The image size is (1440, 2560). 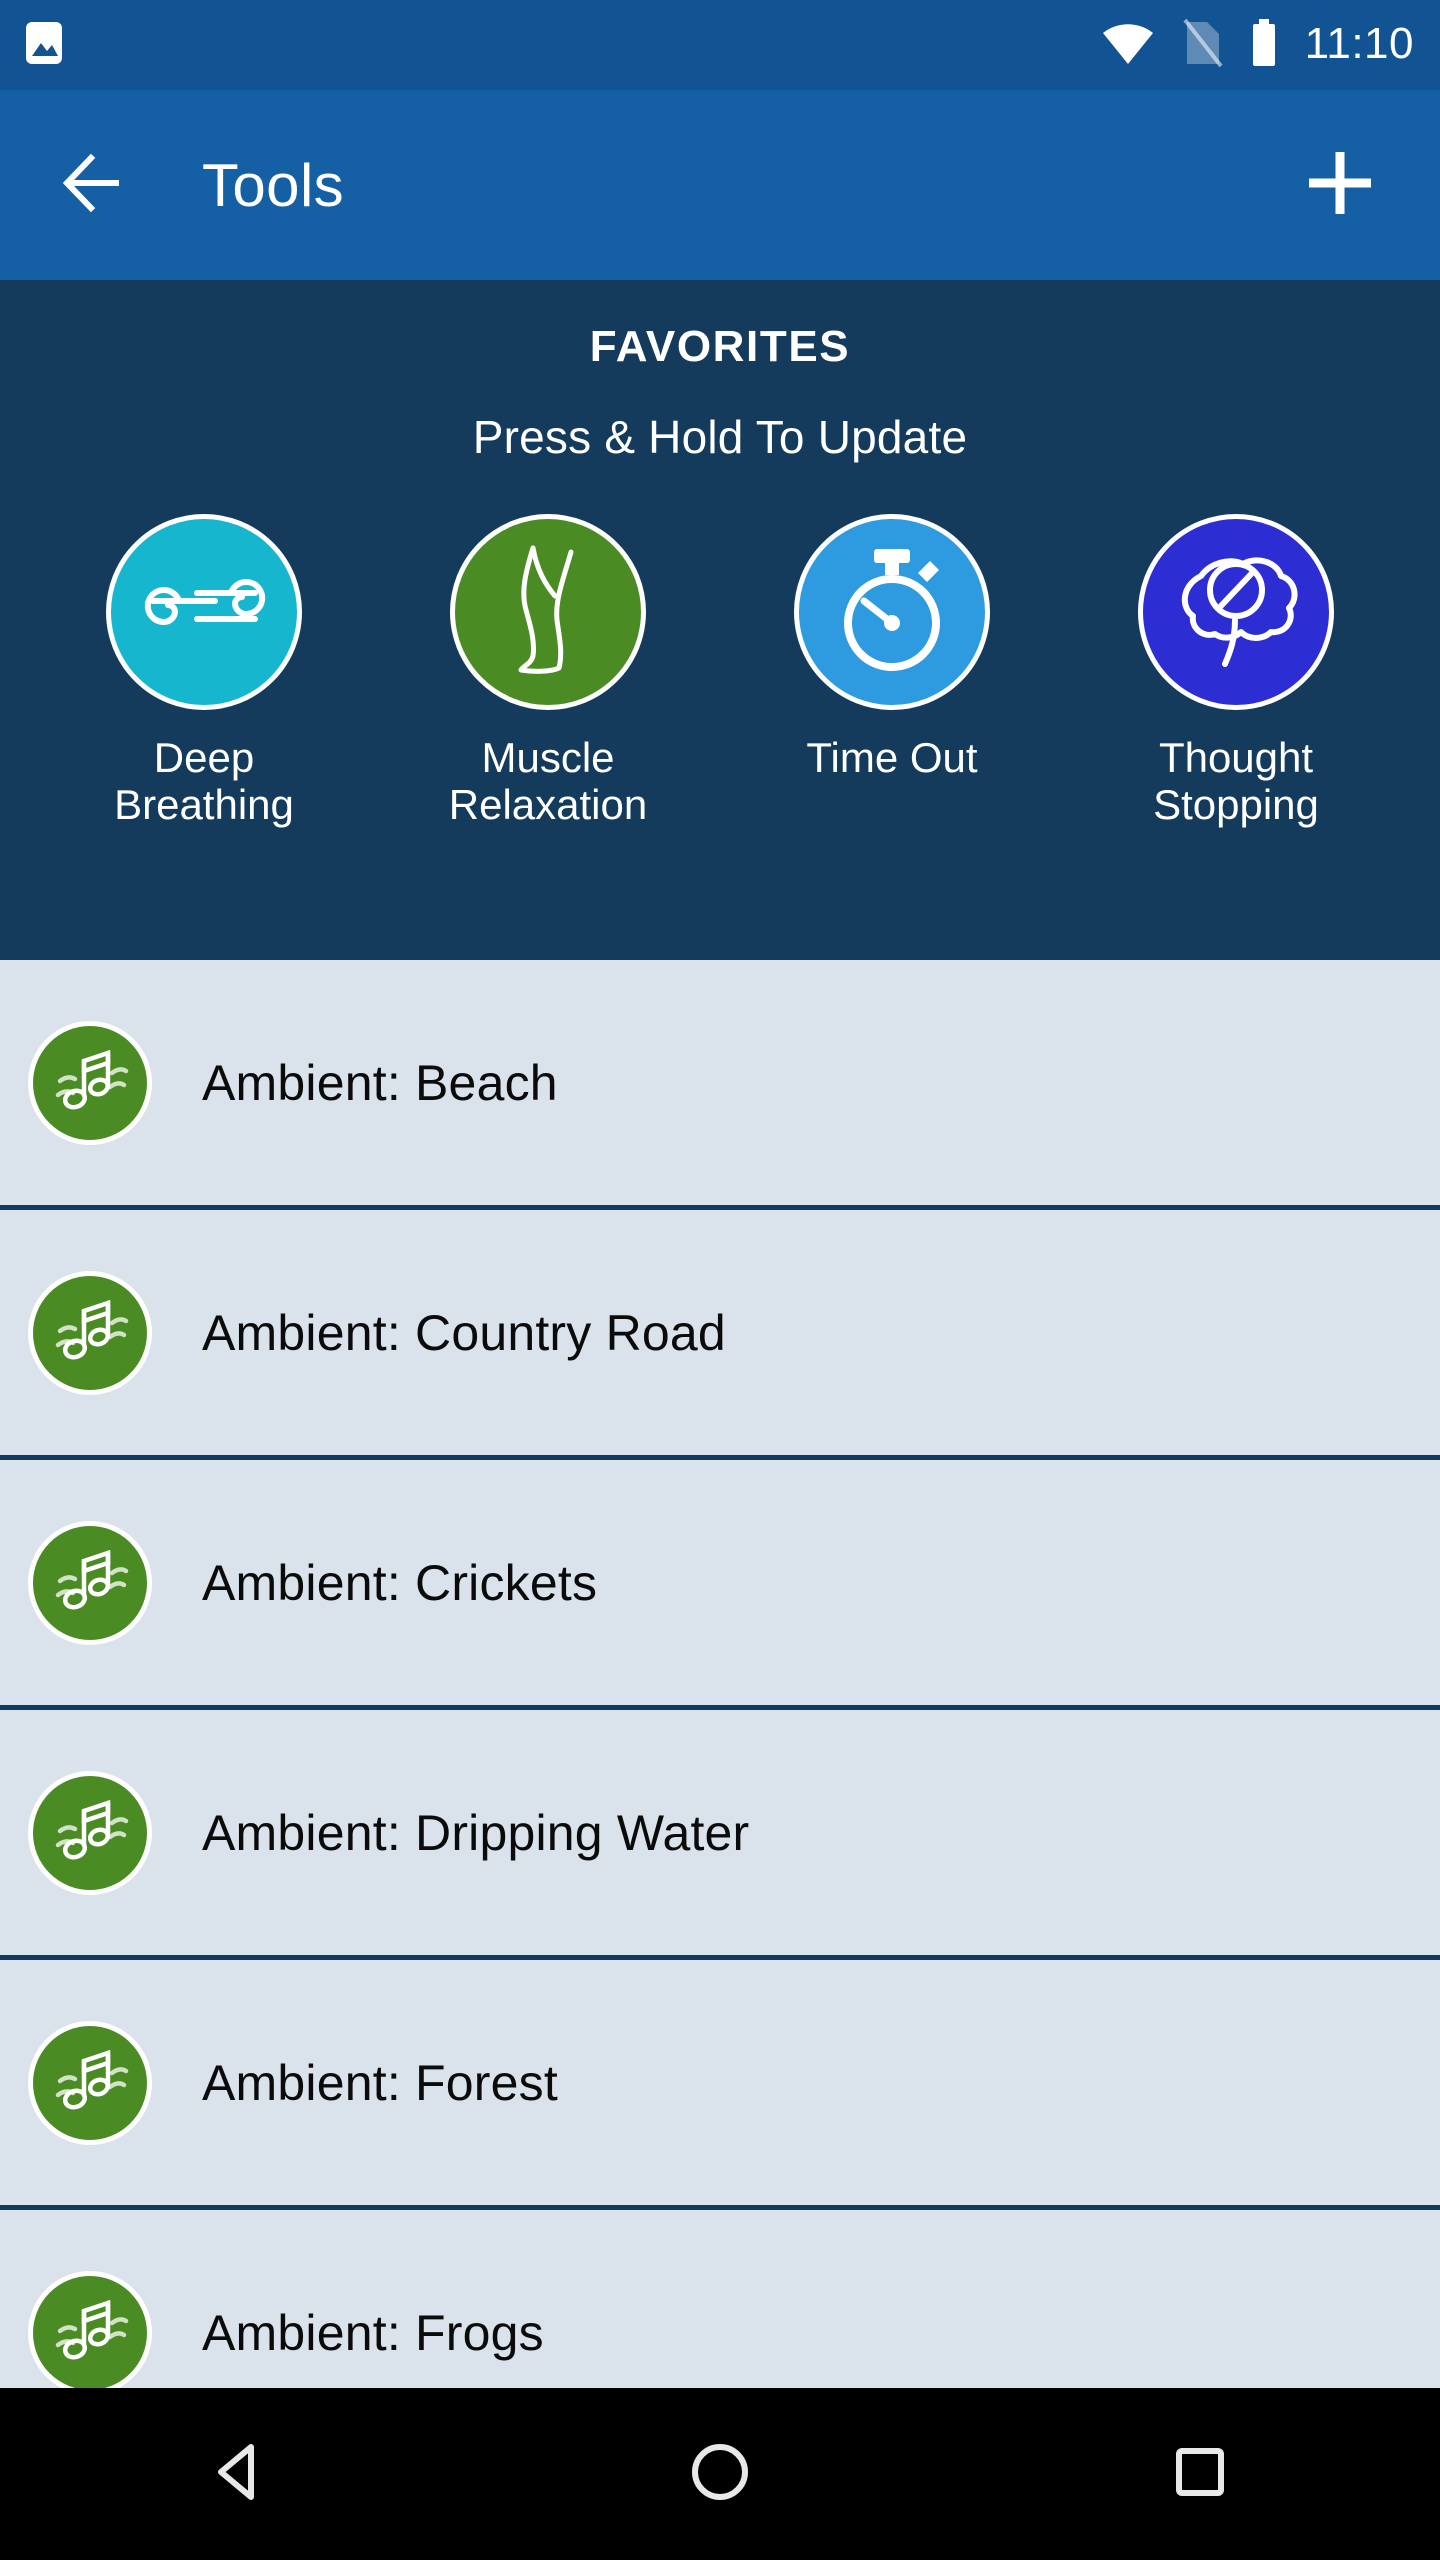 I want to click on favorite-label: Deep Breathing, so click(x=204, y=781).